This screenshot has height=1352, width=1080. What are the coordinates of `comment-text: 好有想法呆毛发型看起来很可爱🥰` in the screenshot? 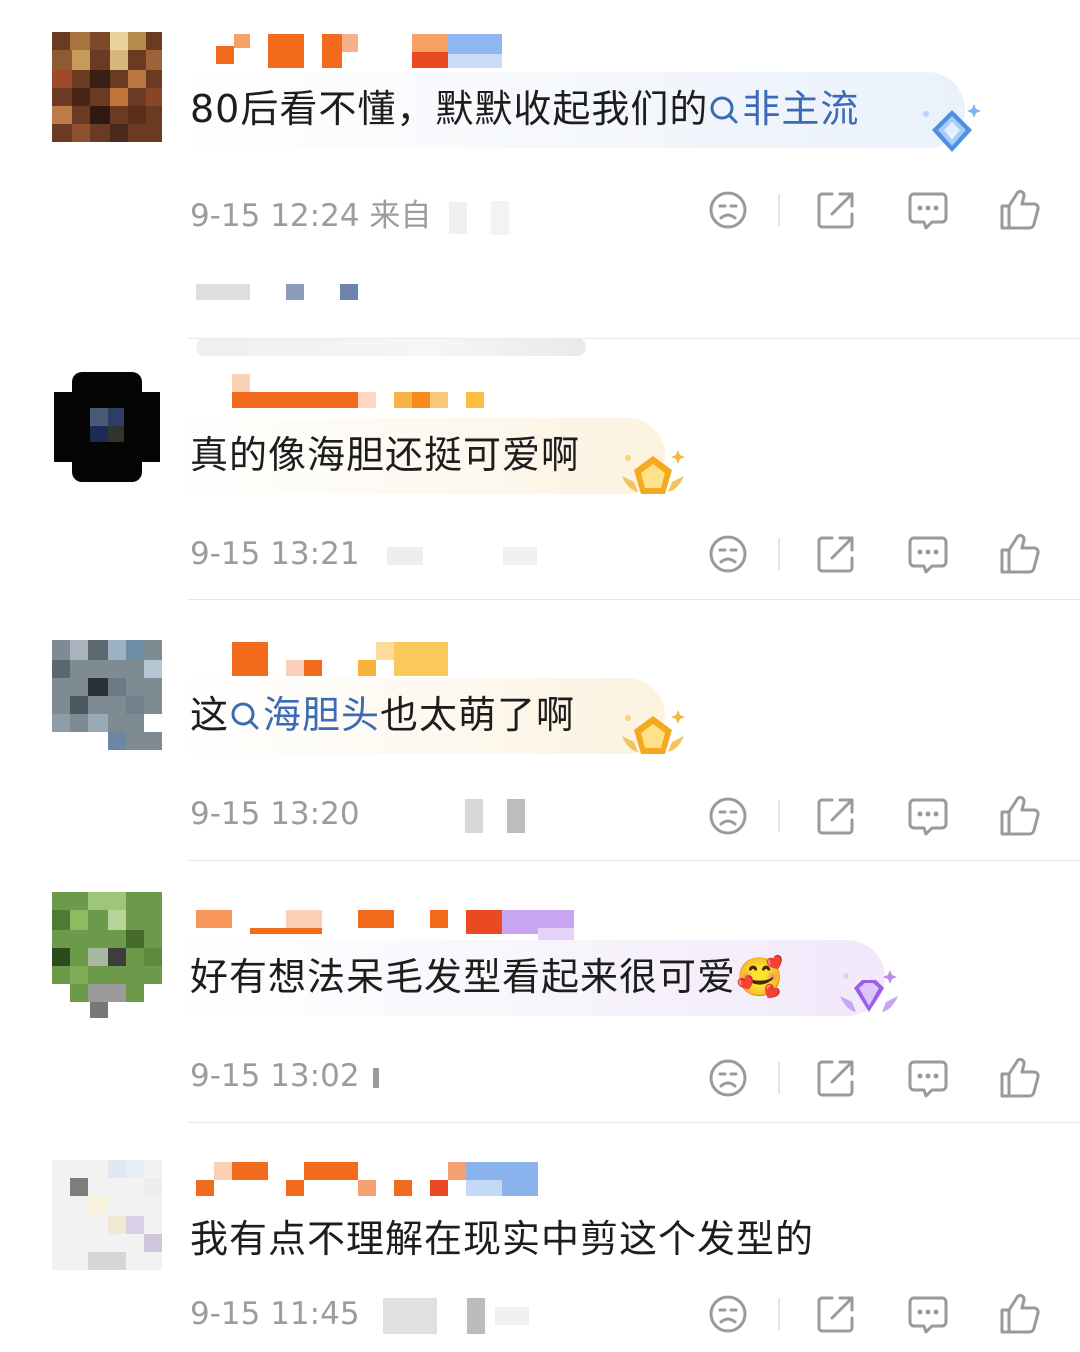 It's located at (487, 977).